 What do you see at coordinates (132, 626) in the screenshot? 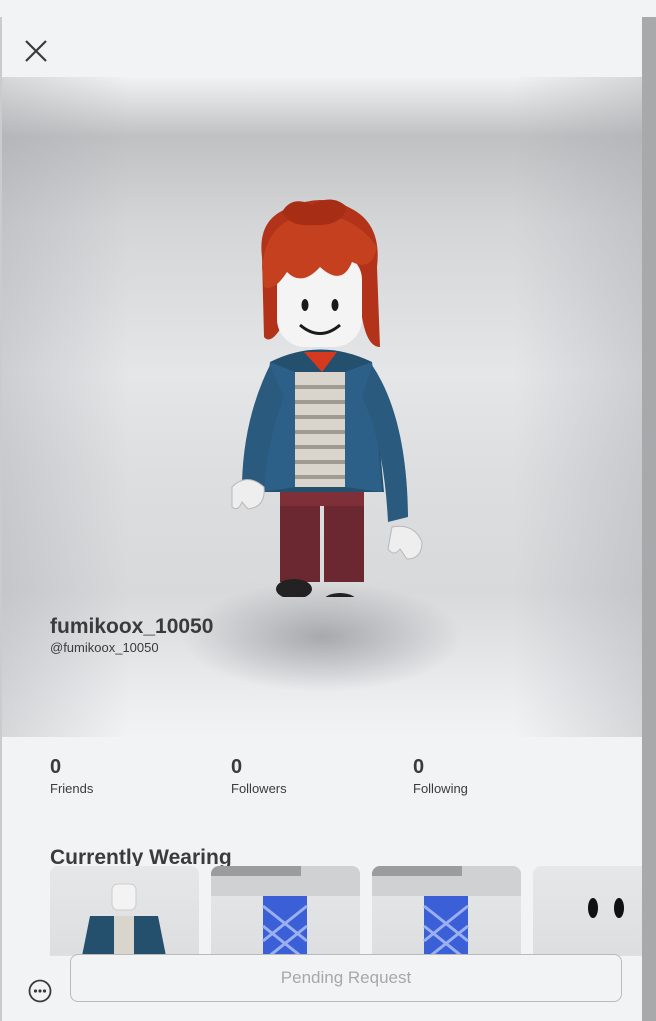
I see `display-name: fumikoox_10050` at bounding box center [132, 626].